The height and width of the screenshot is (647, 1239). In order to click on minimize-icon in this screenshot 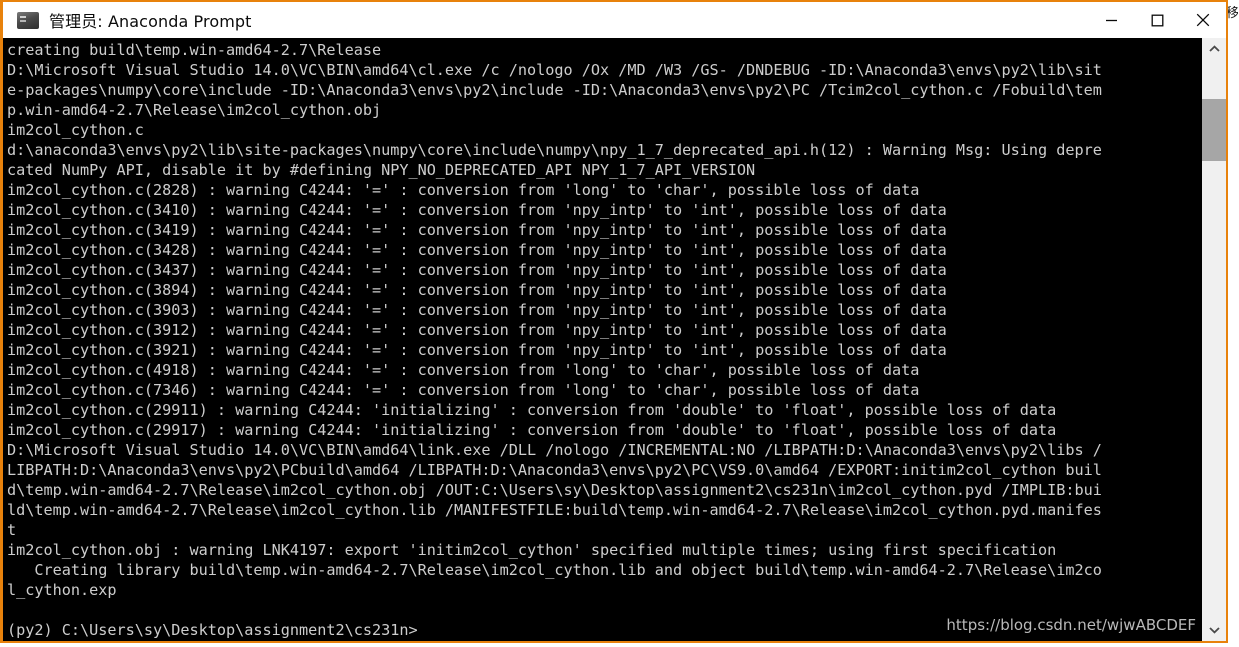, I will do `click(1111, 20)`.